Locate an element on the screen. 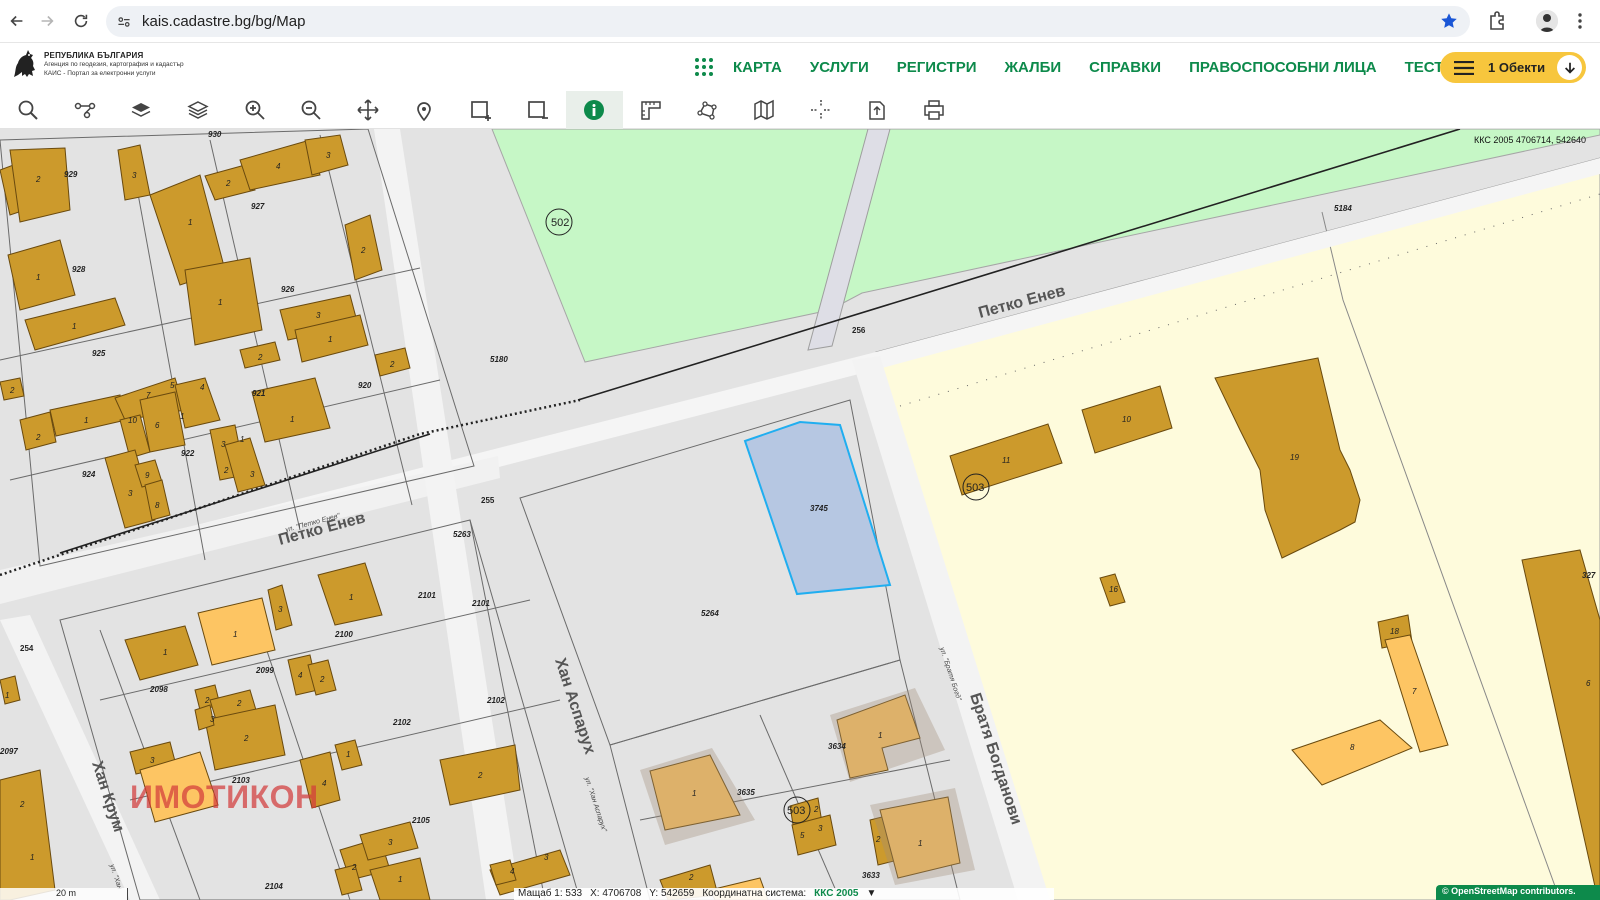  svg-text: 10 is located at coordinates (132, 420).